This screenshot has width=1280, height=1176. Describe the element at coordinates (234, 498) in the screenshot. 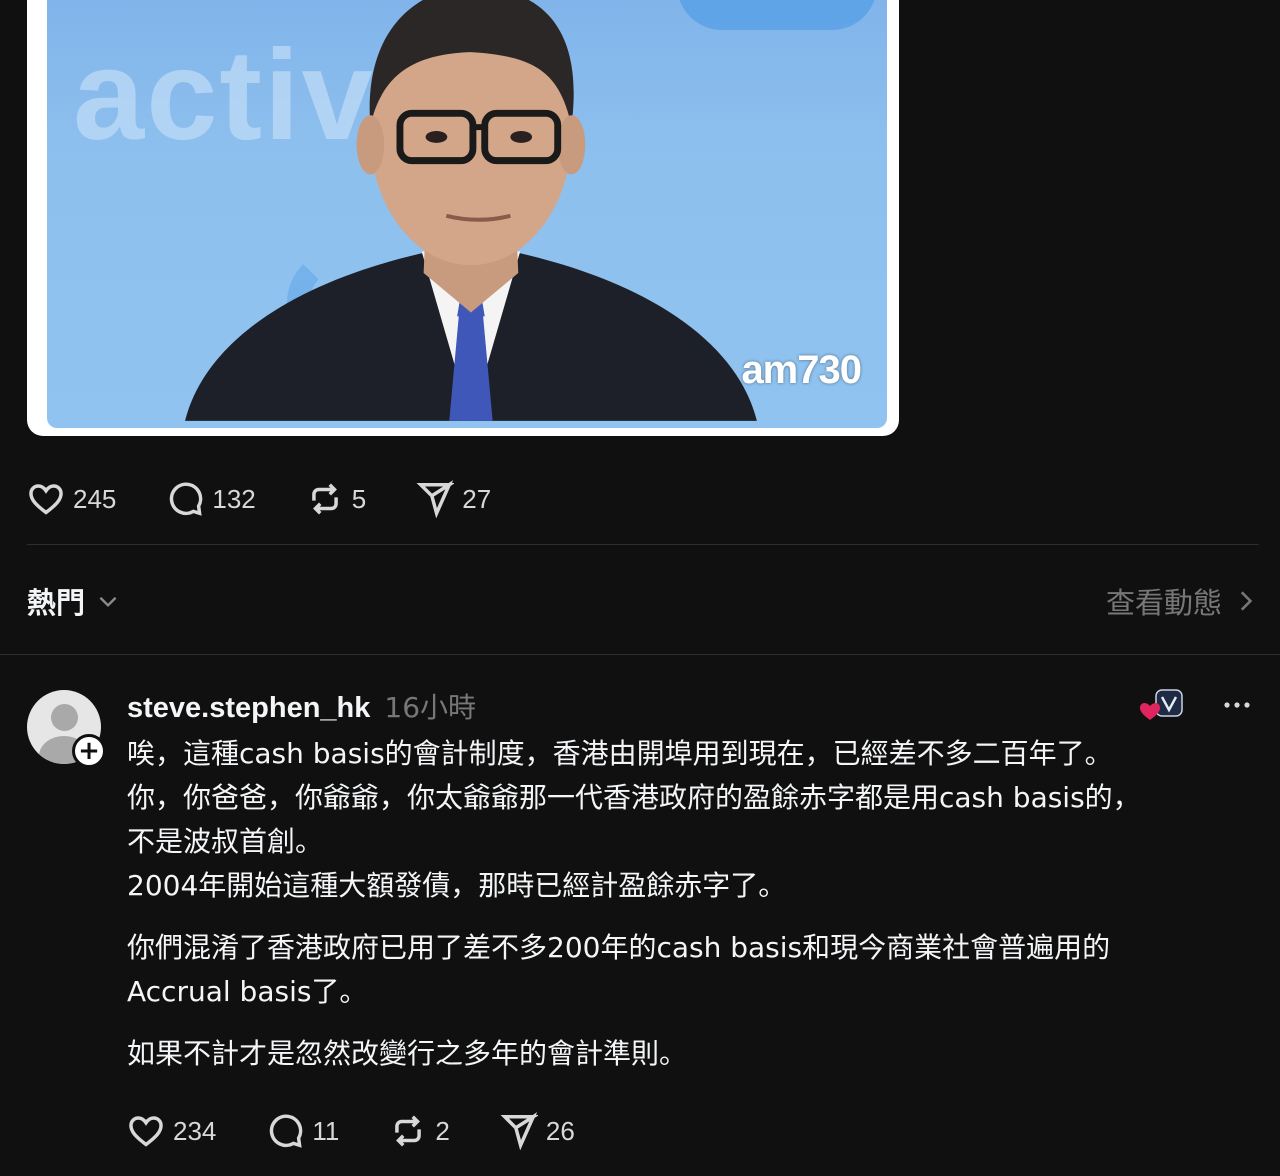

I see `comment-count: 132` at that location.